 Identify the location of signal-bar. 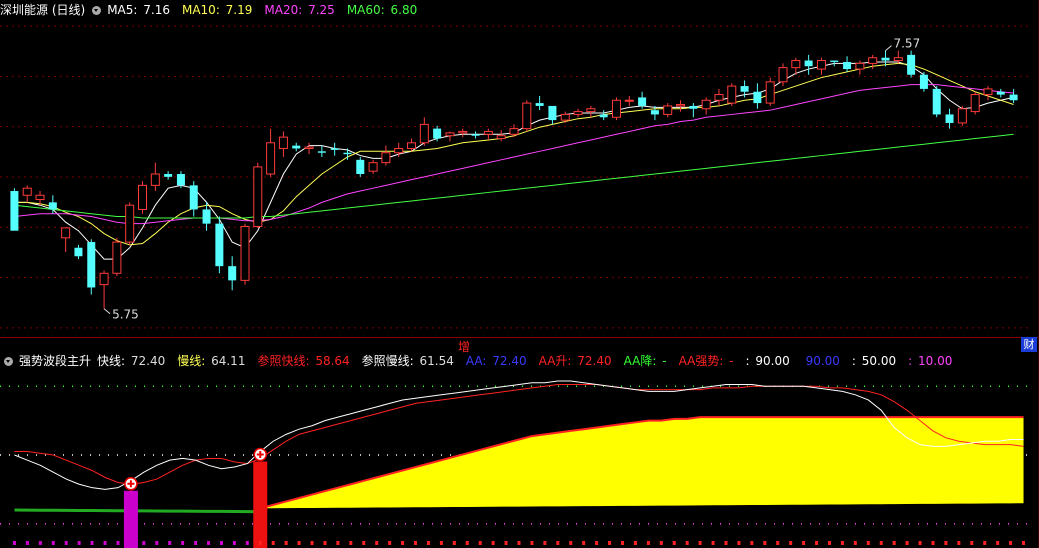
(130, 519).